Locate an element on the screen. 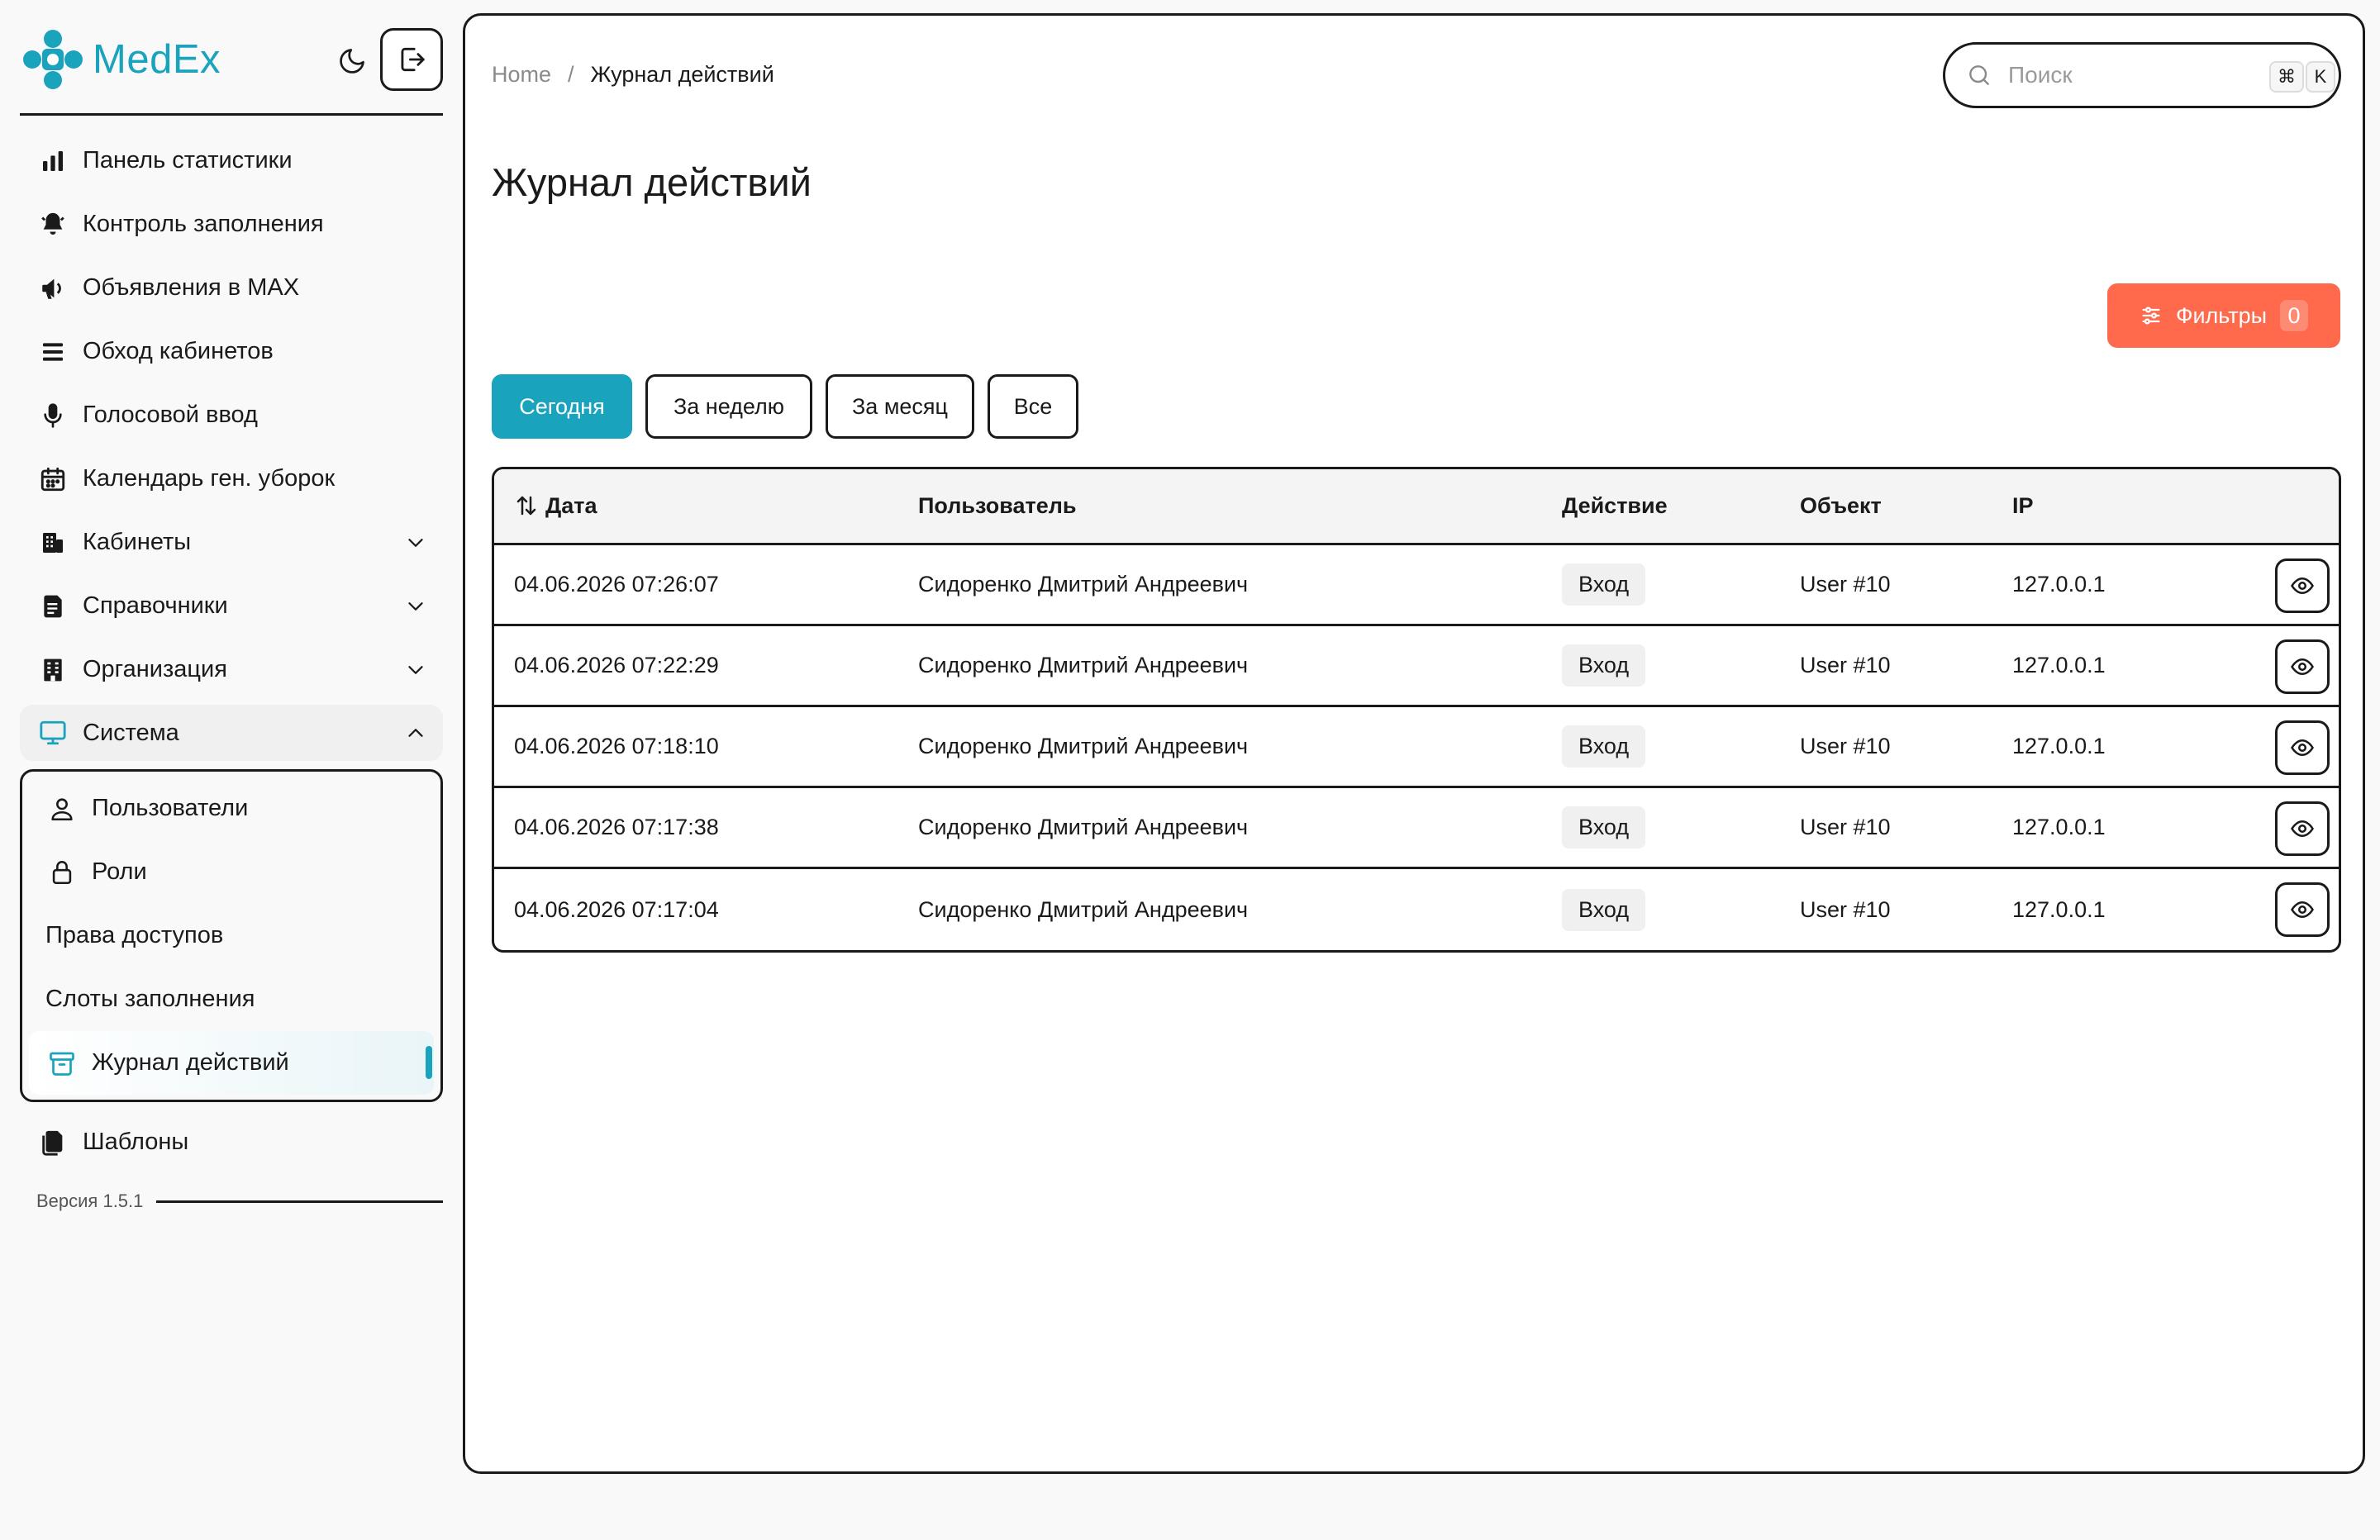  book-icon is located at coordinates (52, 606).